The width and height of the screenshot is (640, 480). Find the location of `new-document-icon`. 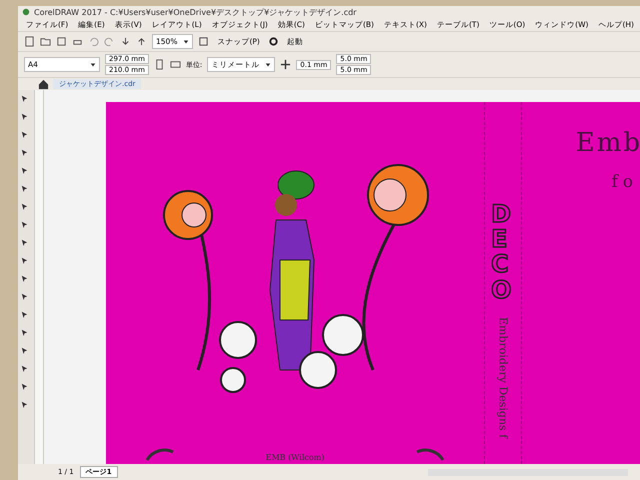

new-document-icon is located at coordinates (29, 41).